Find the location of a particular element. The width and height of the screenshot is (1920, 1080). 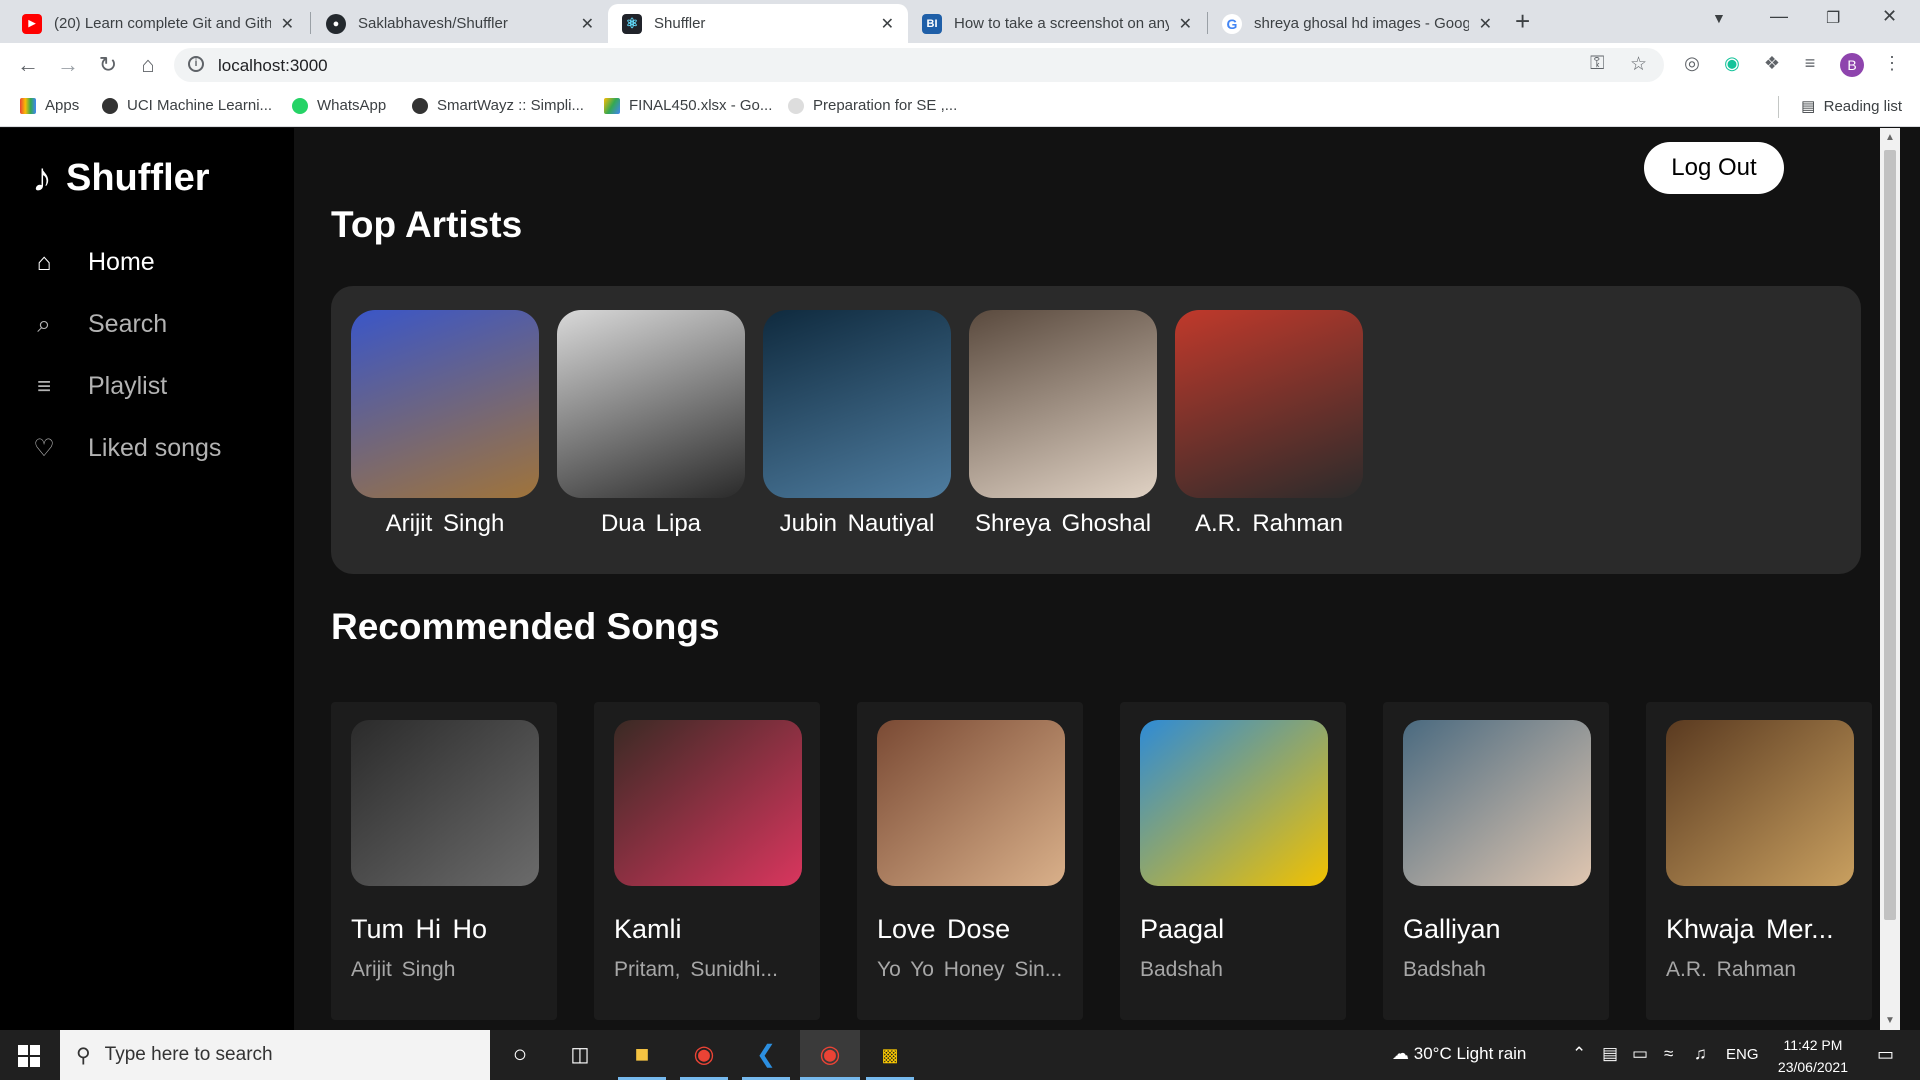

bookmark-star-icon: ☆ is located at coordinates (1638, 64).